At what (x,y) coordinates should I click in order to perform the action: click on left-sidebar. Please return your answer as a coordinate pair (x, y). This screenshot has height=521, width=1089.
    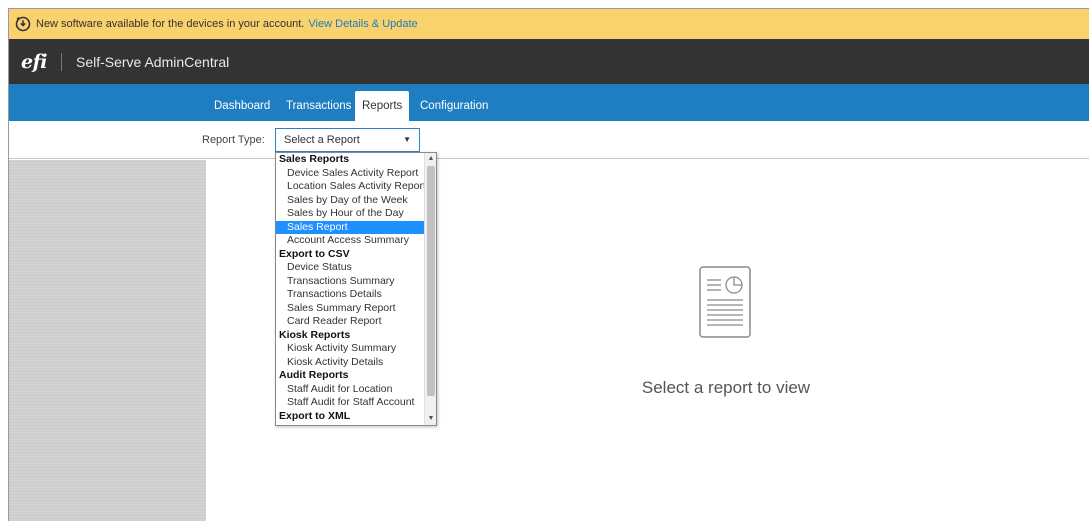
    Looking at the image, I should click on (107, 340).